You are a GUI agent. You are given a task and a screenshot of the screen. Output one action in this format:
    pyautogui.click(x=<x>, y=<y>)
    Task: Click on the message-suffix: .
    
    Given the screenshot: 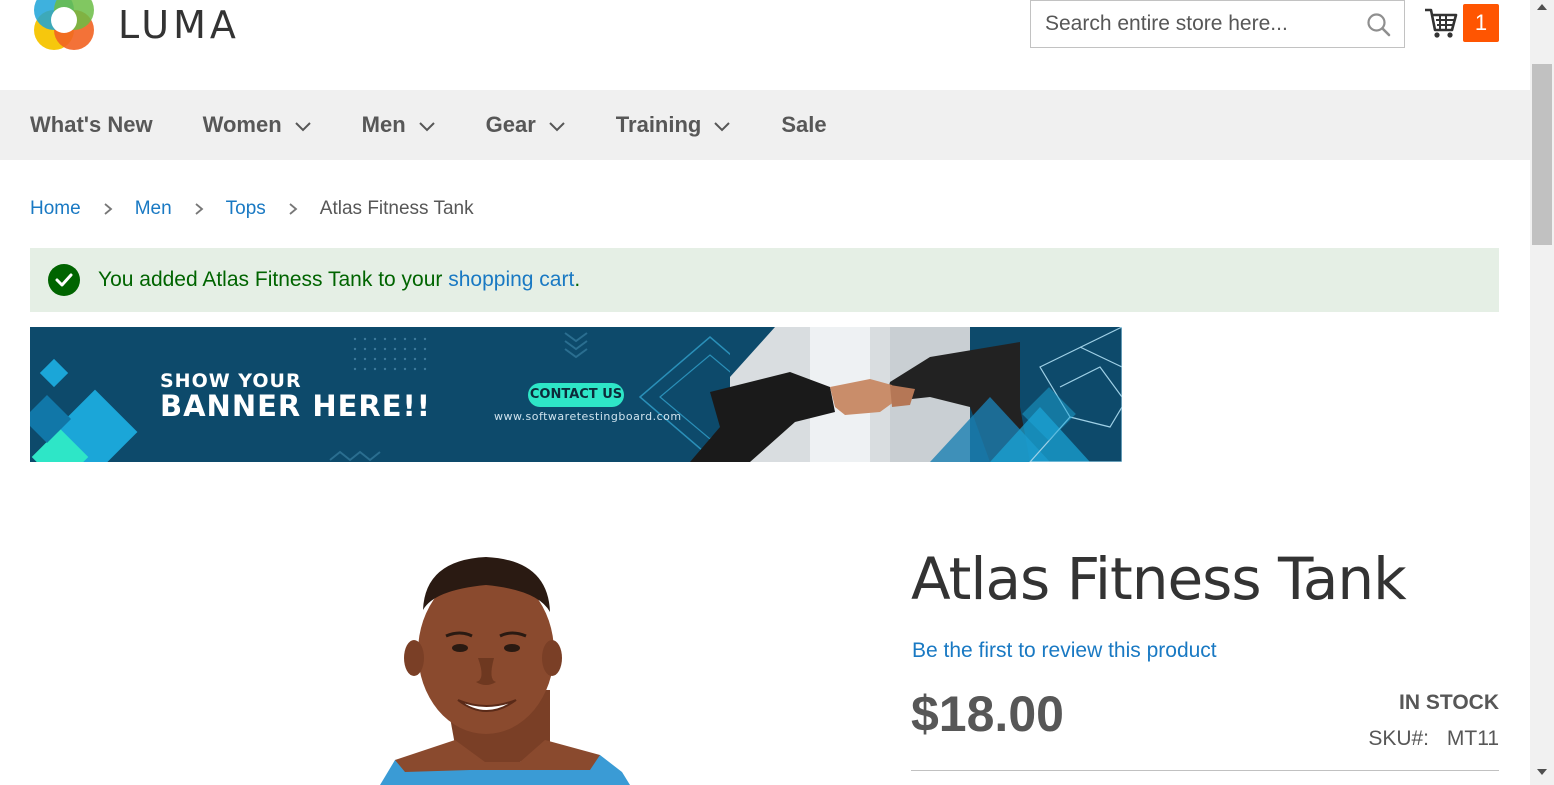 What is the action you would take?
    pyautogui.click(x=577, y=279)
    